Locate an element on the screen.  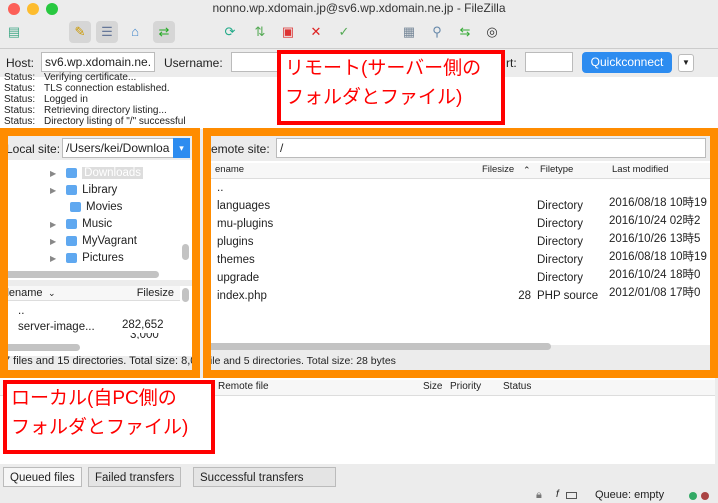
tree-item-label: Downloads is located at coordinates (113, 173).